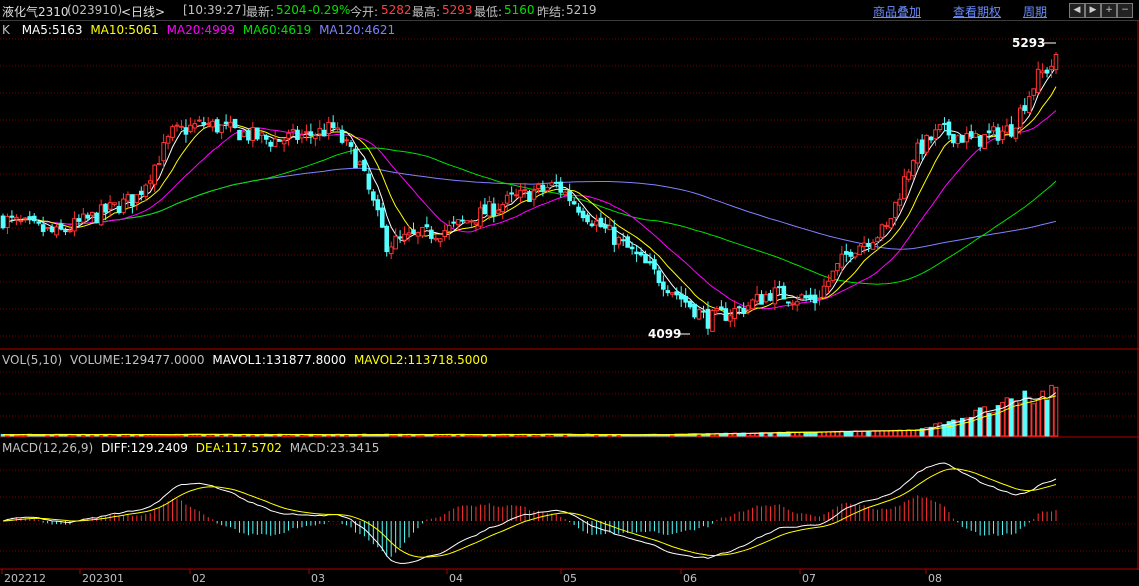  Describe the element at coordinates (1028, 43) in the screenshot. I see `high-annotation: 5293` at that location.